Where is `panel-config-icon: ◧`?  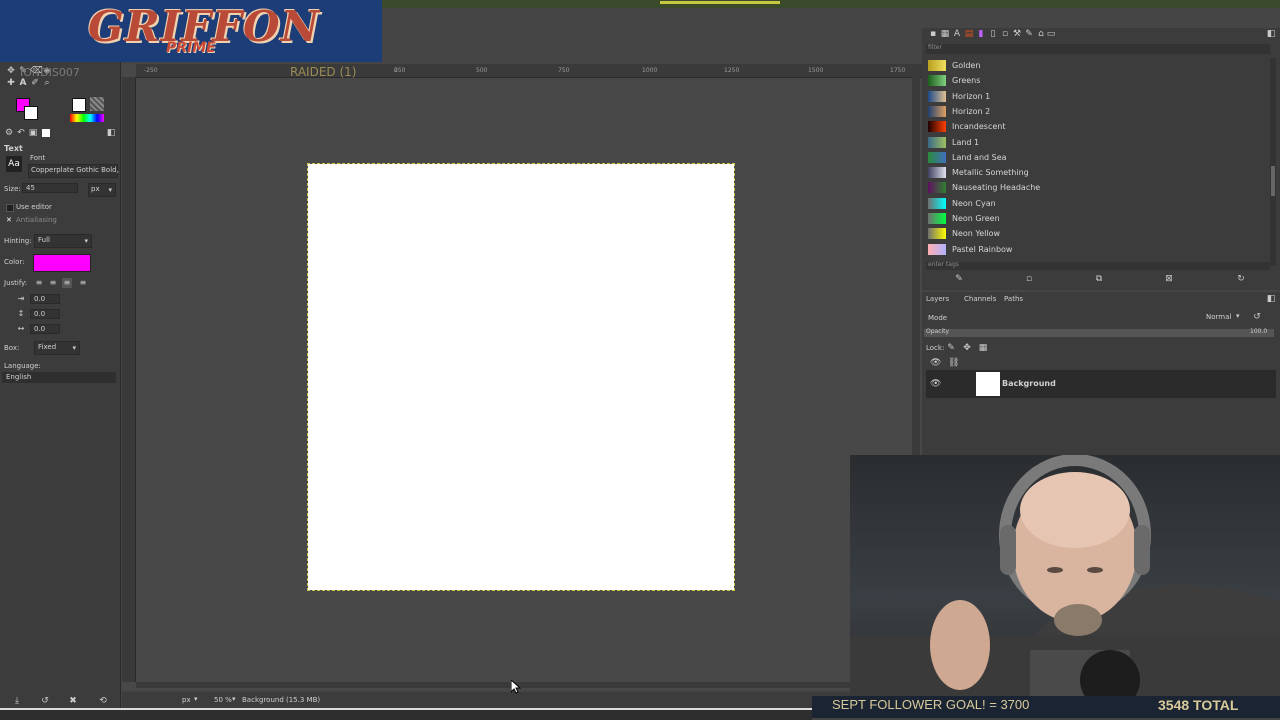
panel-config-icon: ◧ is located at coordinates (111, 133).